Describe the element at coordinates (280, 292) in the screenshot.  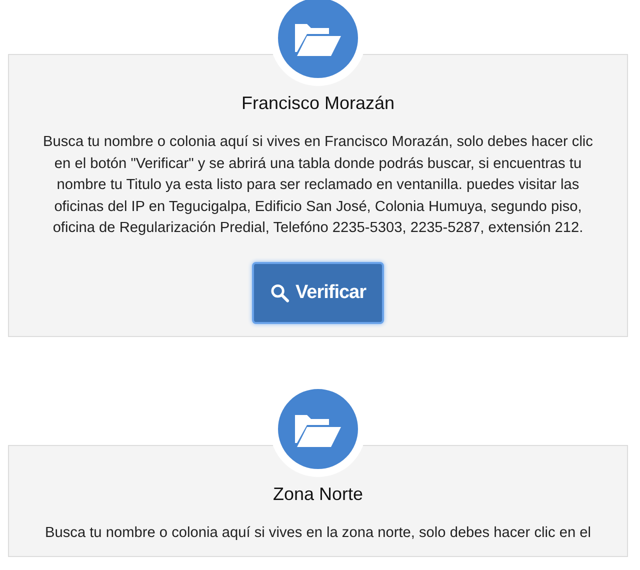
I see `search-icon` at that location.